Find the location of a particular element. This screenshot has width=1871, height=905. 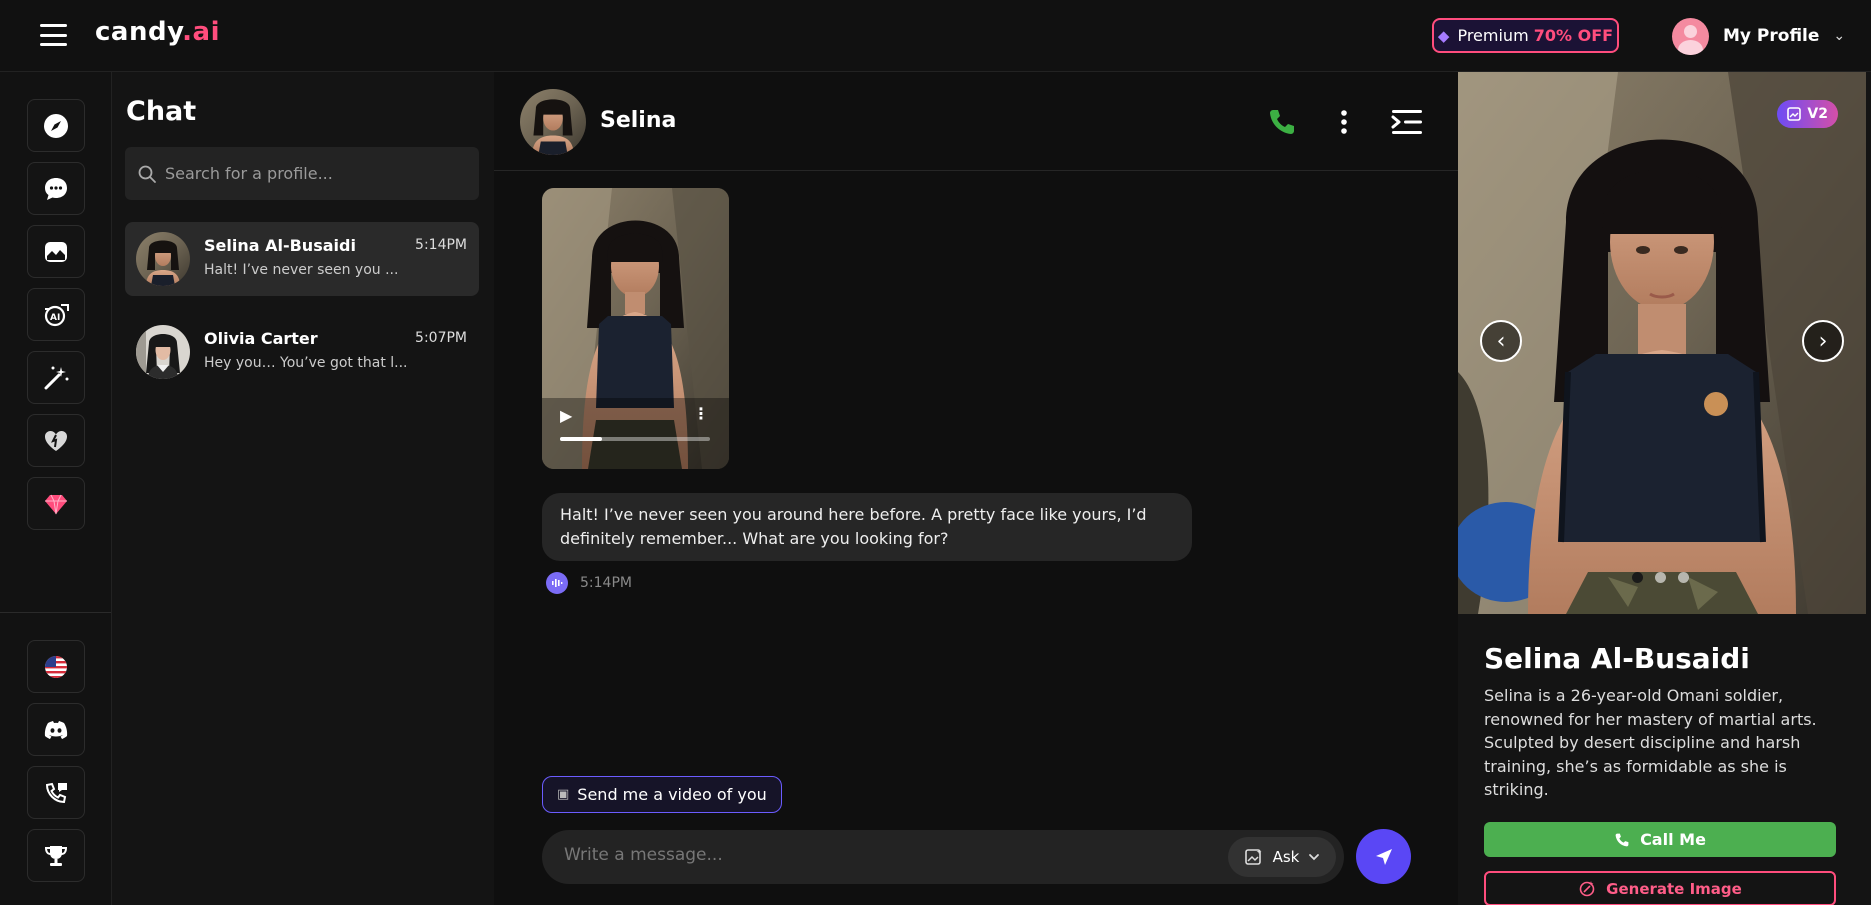

chat-avatar is located at coordinates (553, 122).